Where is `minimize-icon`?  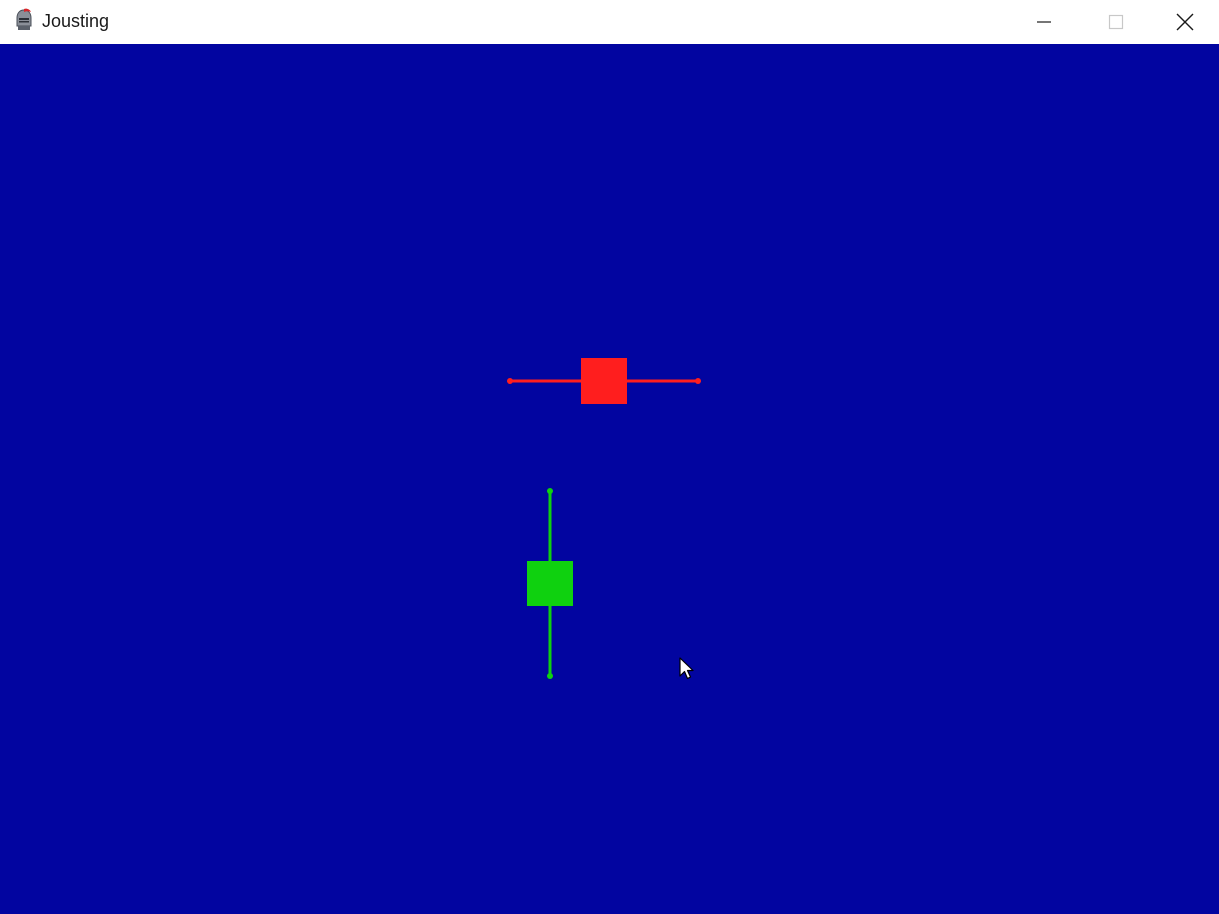 minimize-icon is located at coordinates (1044, 22).